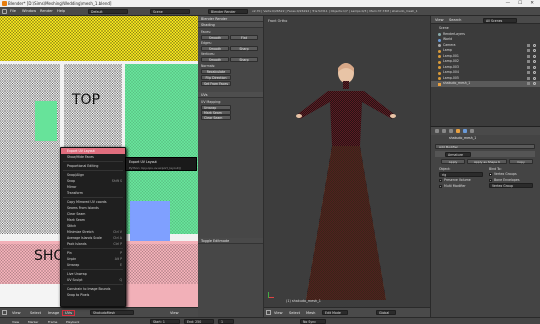  What do you see at coordinates (463, 138) in the screenshot?
I see `properties-object-name: shakudo_mesh_1` at bounding box center [463, 138].